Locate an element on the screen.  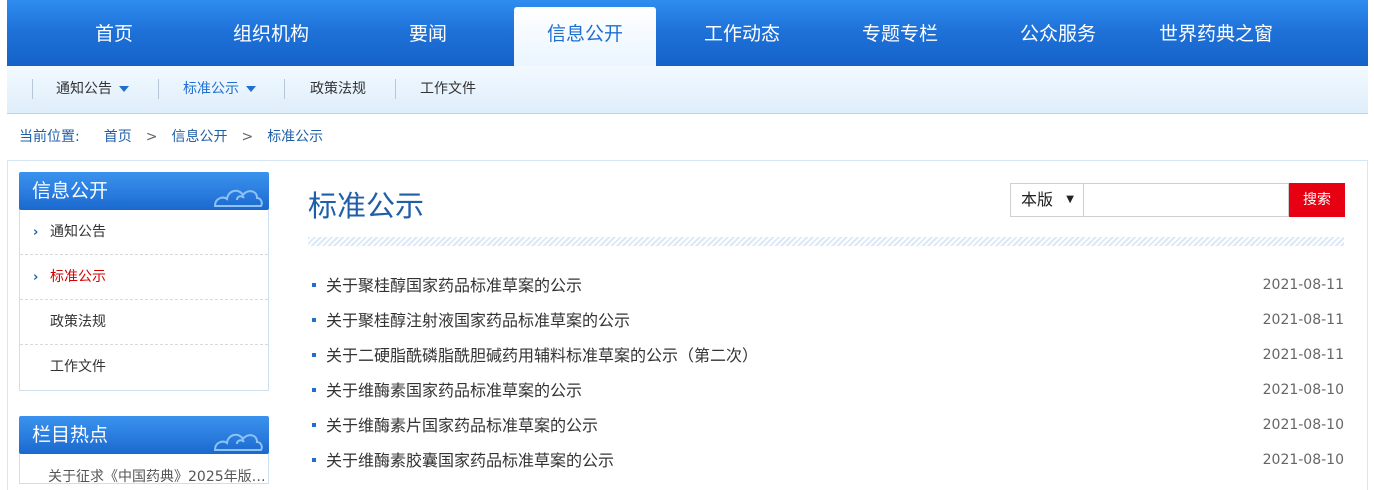
list-item-title: 关于聚桂醇注射液国家药品标准草案的公示 is located at coordinates (478, 320).